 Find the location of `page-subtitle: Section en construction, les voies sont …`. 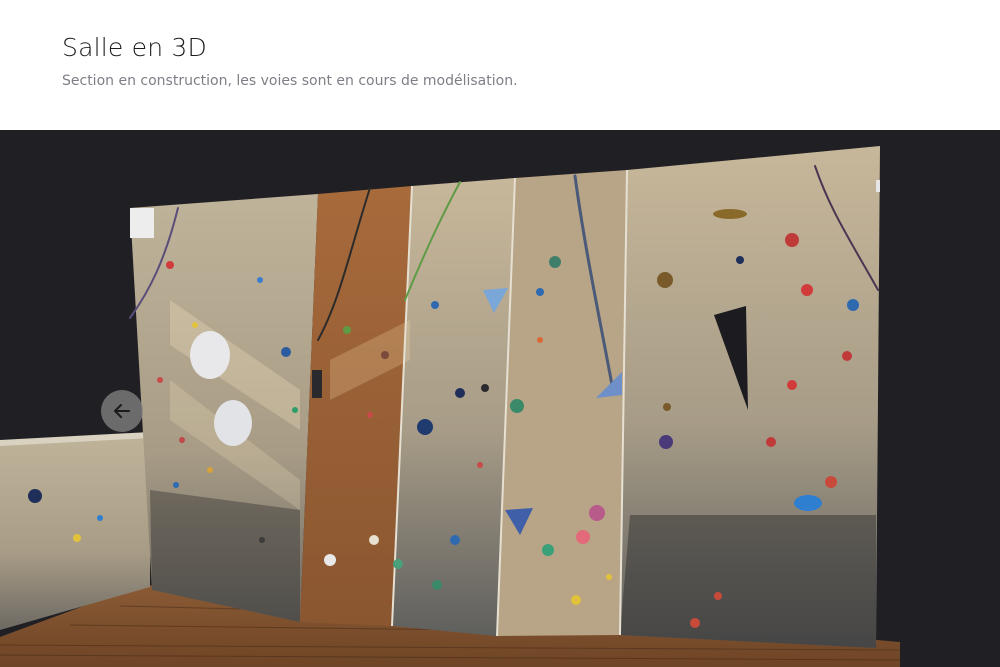

page-subtitle: Section en construction, les voies sont … is located at coordinates (290, 81).